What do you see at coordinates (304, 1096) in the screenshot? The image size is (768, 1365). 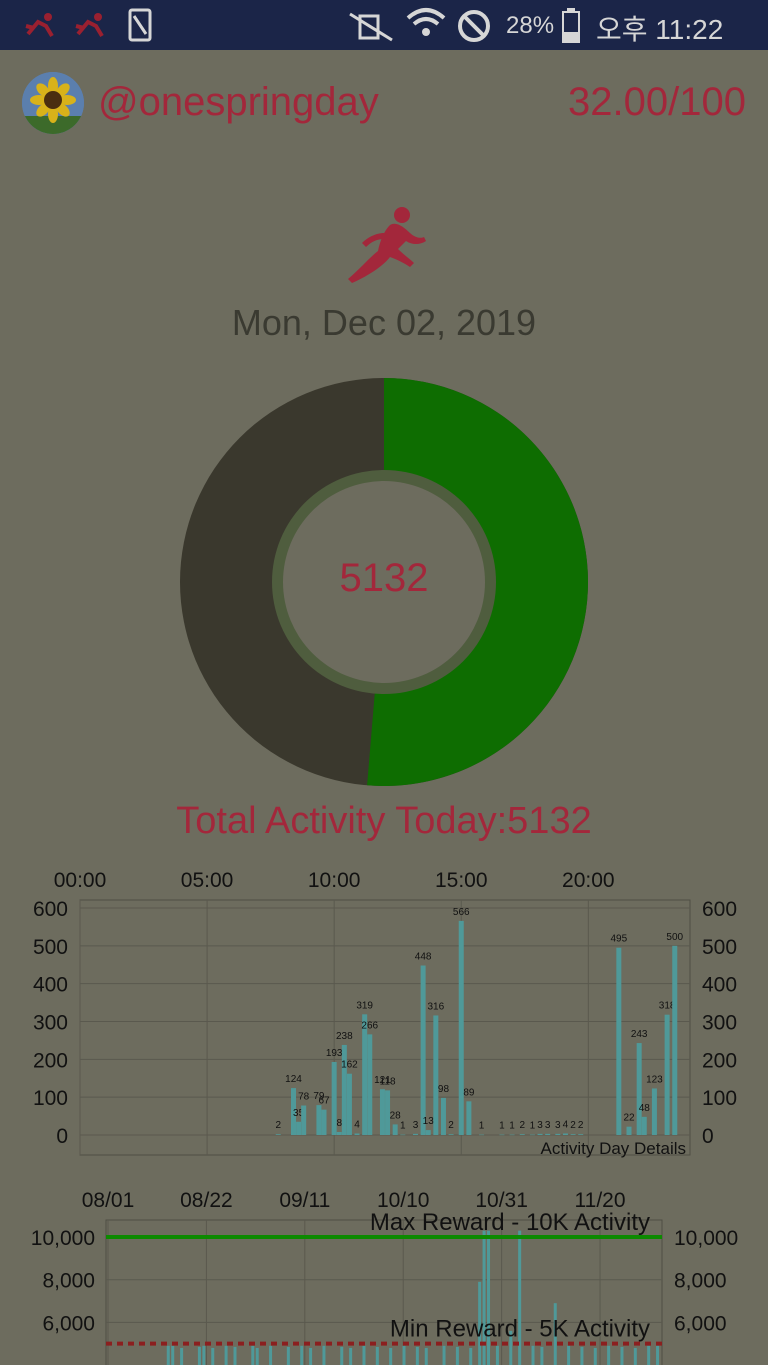 I see `day-bar-label: 78` at bounding box center [304, 1096].